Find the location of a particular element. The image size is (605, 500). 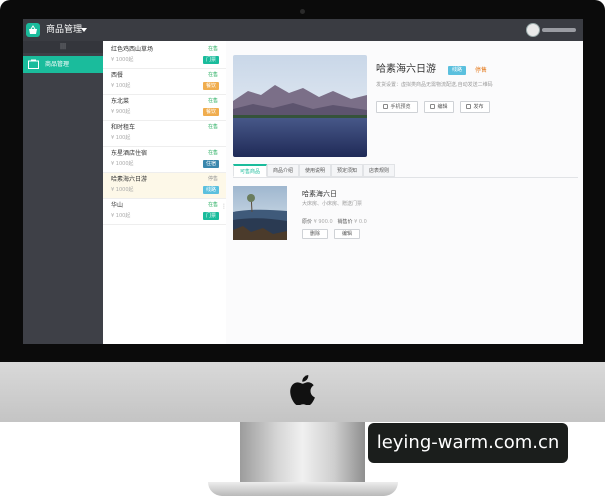

chevron-down-icon is located at coordinates (84, 30).